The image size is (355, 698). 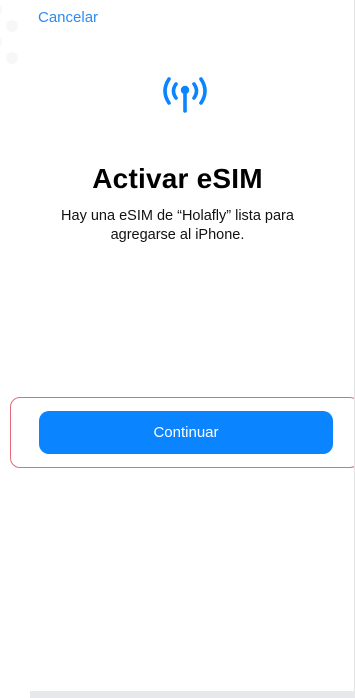 I want to click on bottom-bar, so click(x=192, y=694).